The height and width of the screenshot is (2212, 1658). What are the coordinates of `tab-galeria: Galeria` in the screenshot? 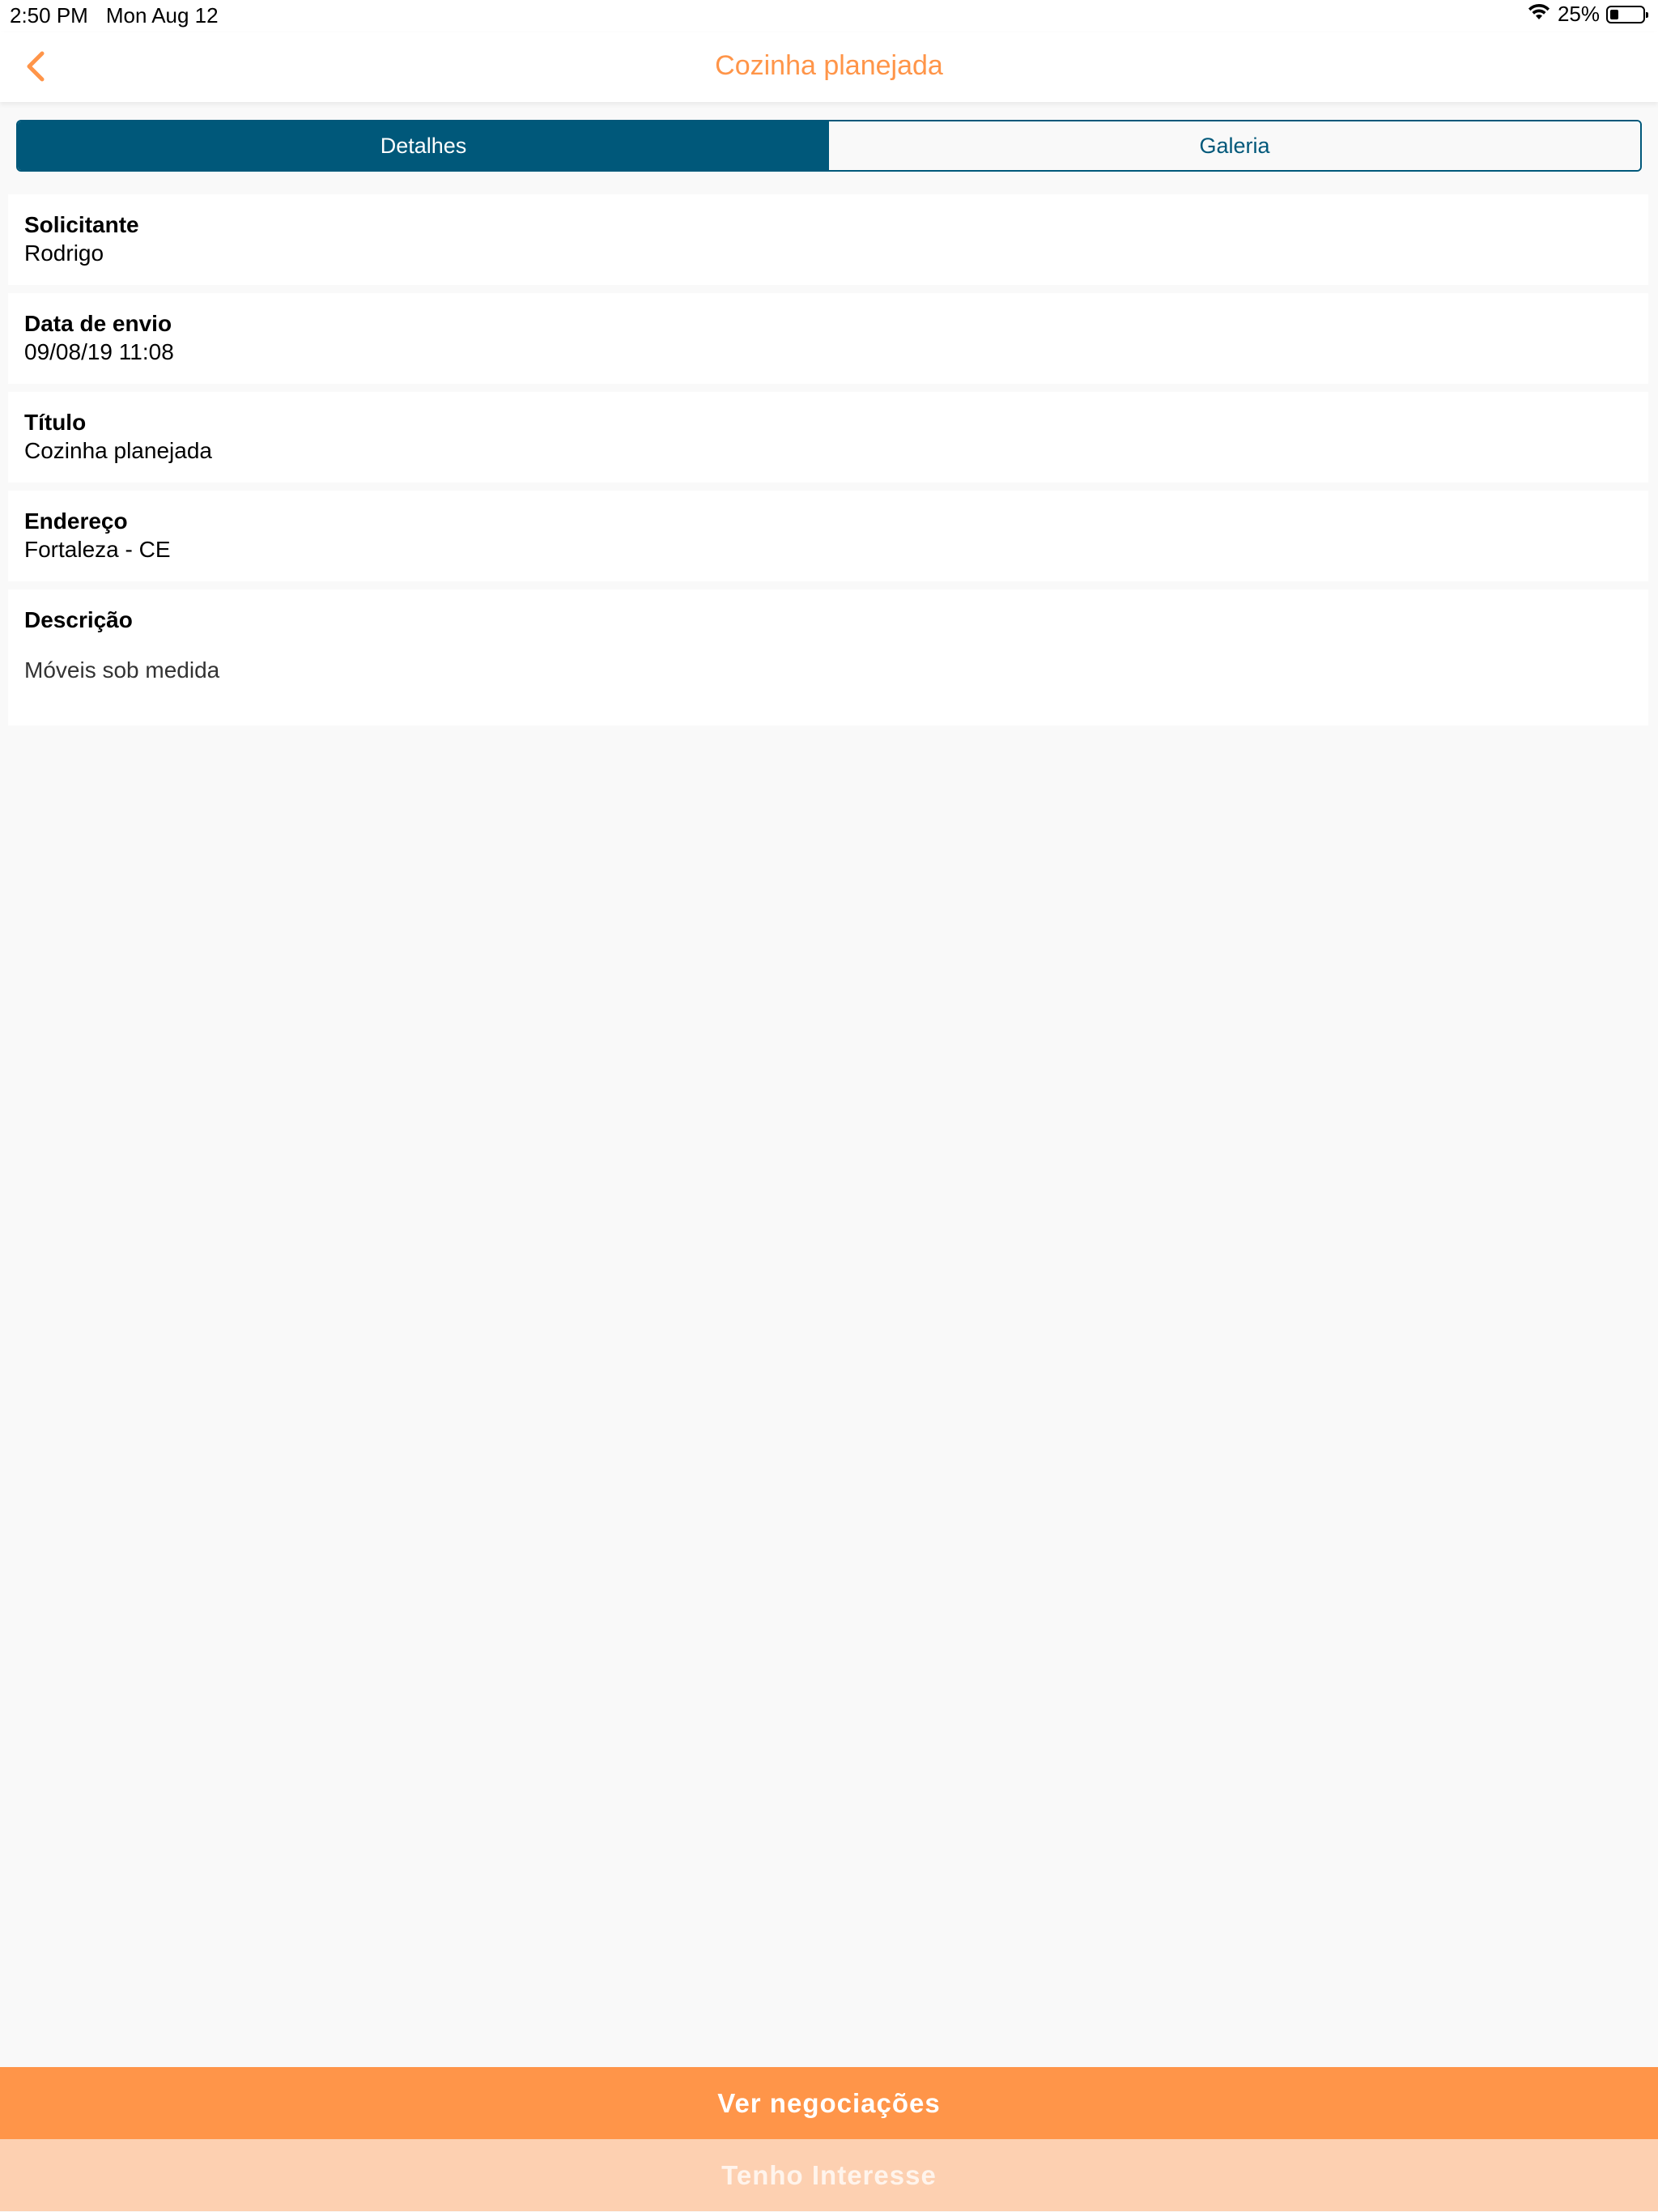 It's located at (1234, 145).